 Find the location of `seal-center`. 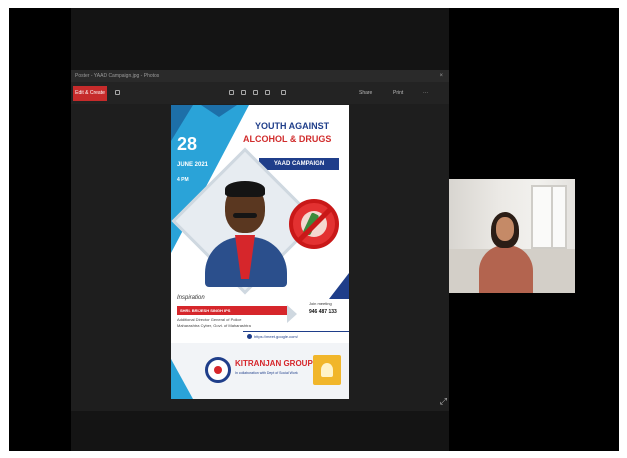

seal-center is located at coordinates (218, 370).